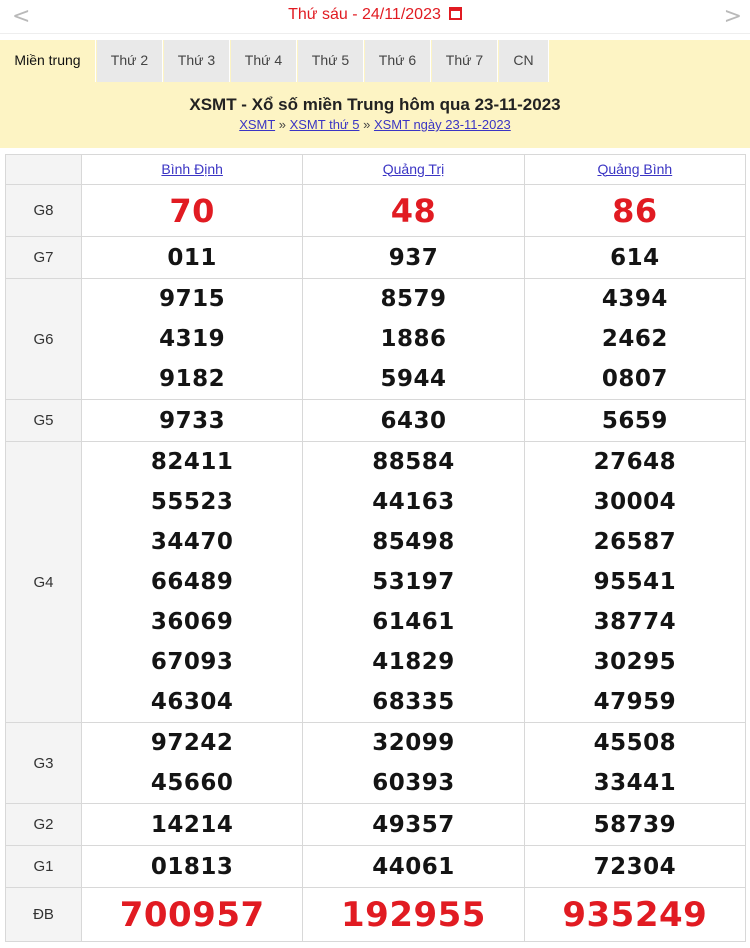 The width and height of the screenshot is (750, 948). I want to click on prize-row: G8 70 48 86, so click(376, 210).